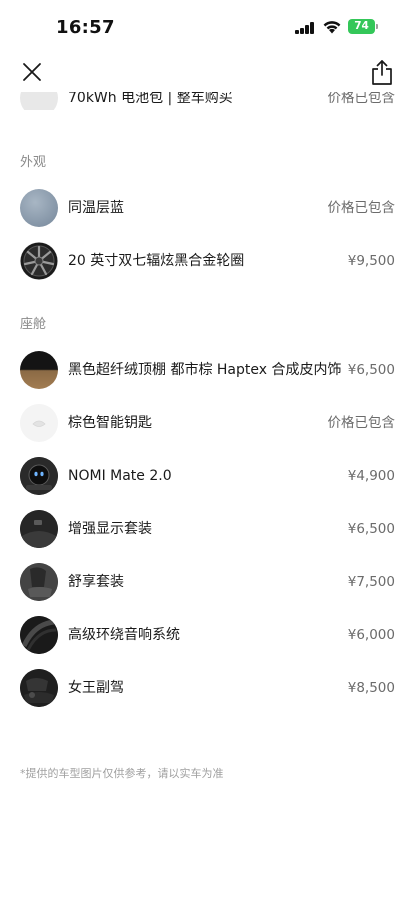 Image resolution: width=415 pixels, height=900 pixels. I want to click on key-thumbnail, so click(39, 423).